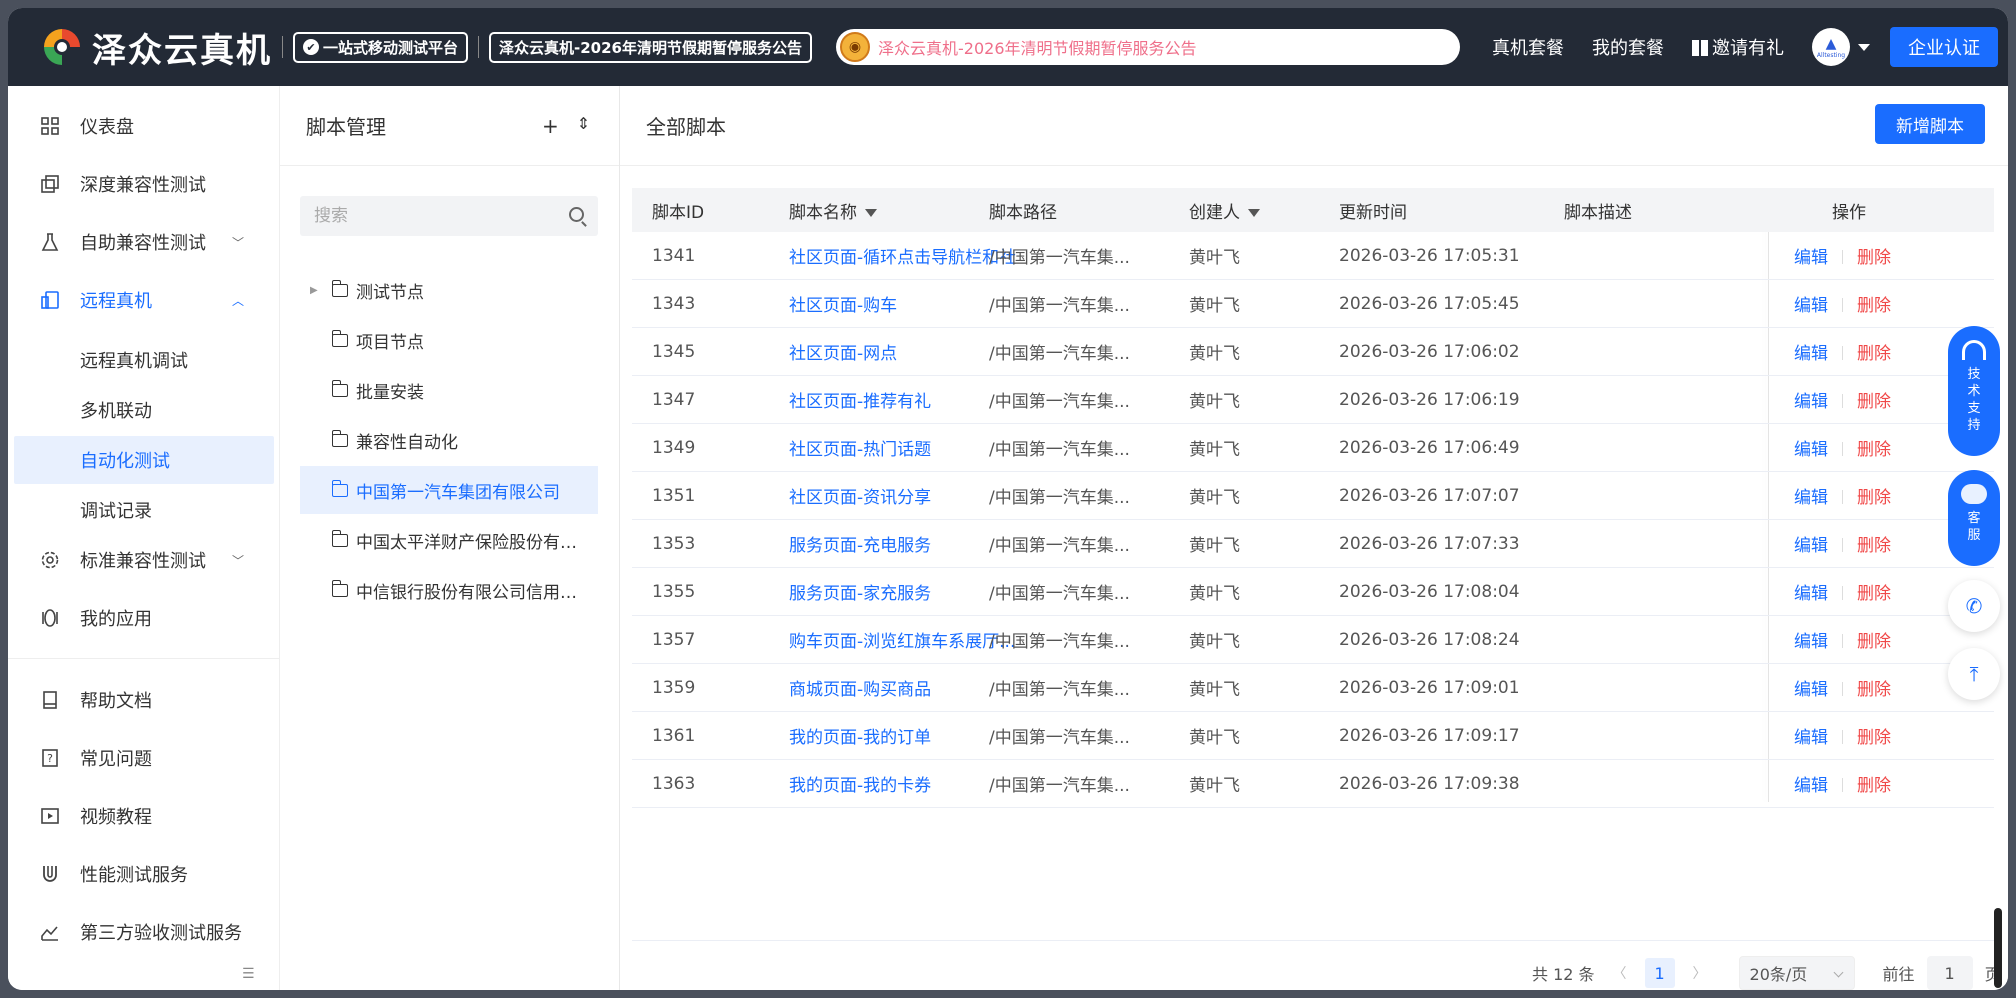  Describe the element at coordinates (1974, 606) in the screenshot. I see `phone-button: ✆` at that location.